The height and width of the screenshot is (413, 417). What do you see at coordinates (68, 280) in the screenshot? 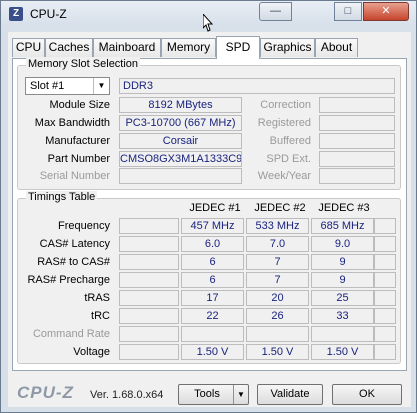
I see `timing-row-label: RAS# Precharge` at bounding box center [68, 280].